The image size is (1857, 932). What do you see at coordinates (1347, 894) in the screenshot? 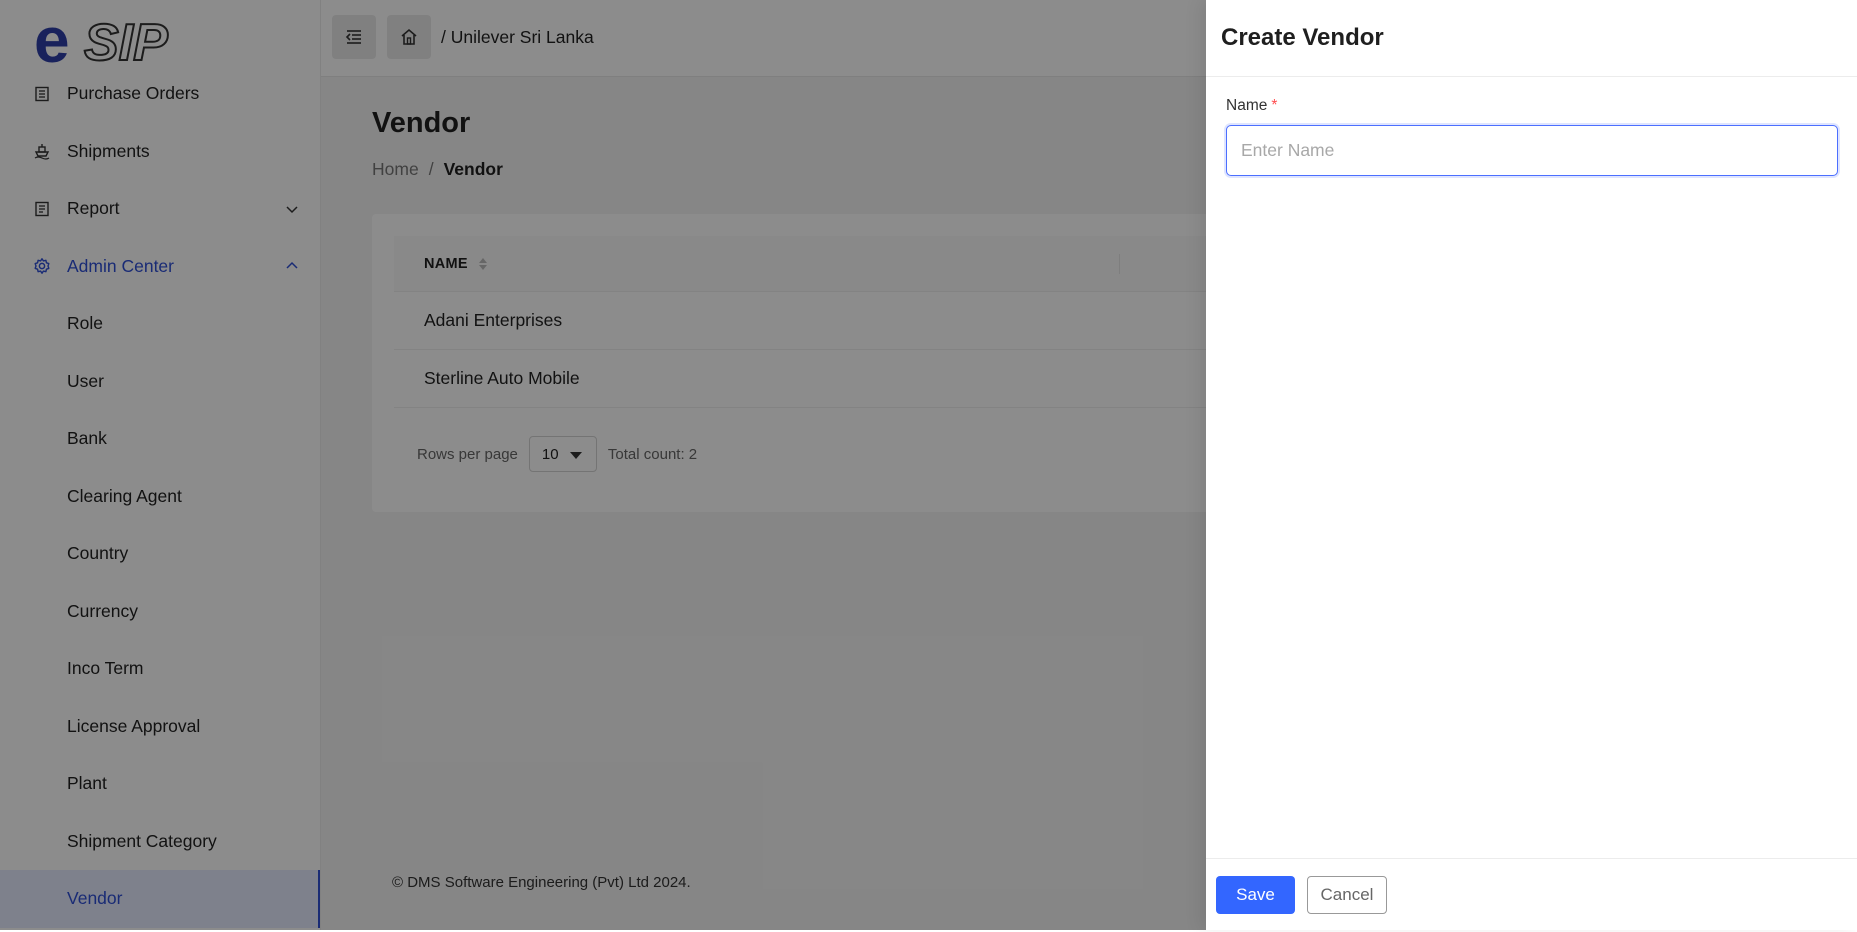
I see `cancel-button: Cancel` at bounding box center [1347, 894].